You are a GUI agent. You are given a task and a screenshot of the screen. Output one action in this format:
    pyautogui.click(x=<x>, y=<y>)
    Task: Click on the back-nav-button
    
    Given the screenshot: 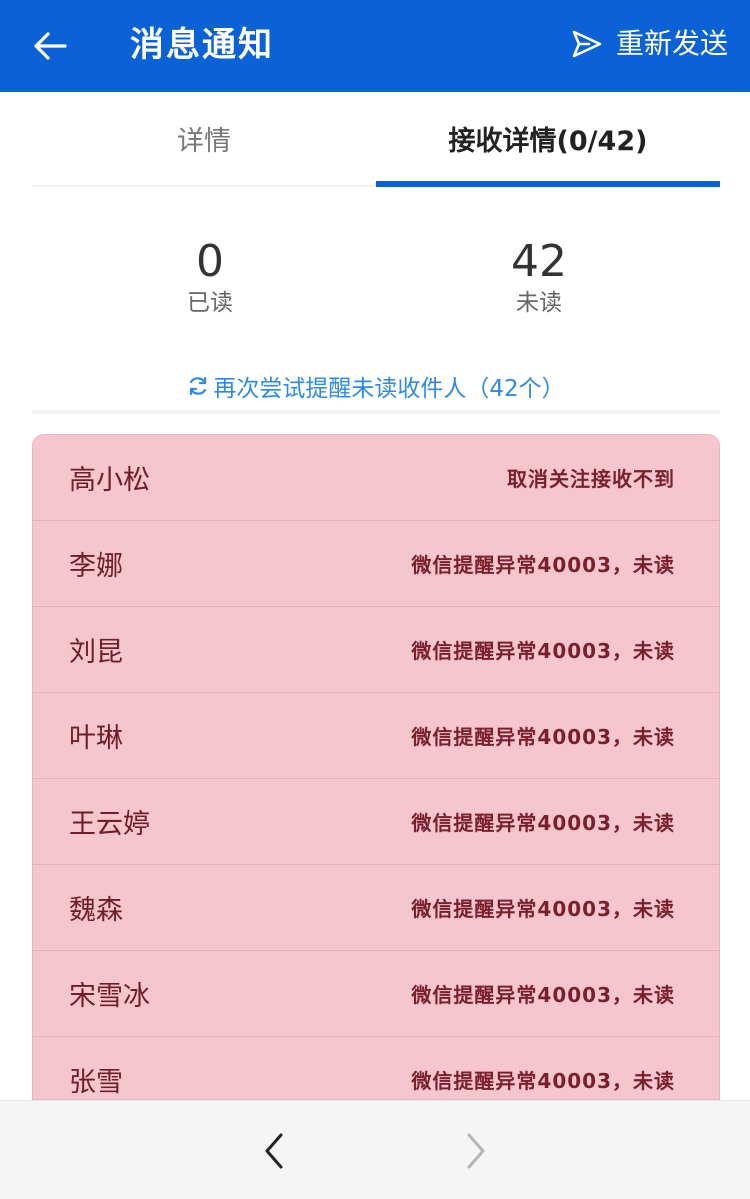 What is the action you would take?
    pyautogui.click(x=274, y=1151)
    